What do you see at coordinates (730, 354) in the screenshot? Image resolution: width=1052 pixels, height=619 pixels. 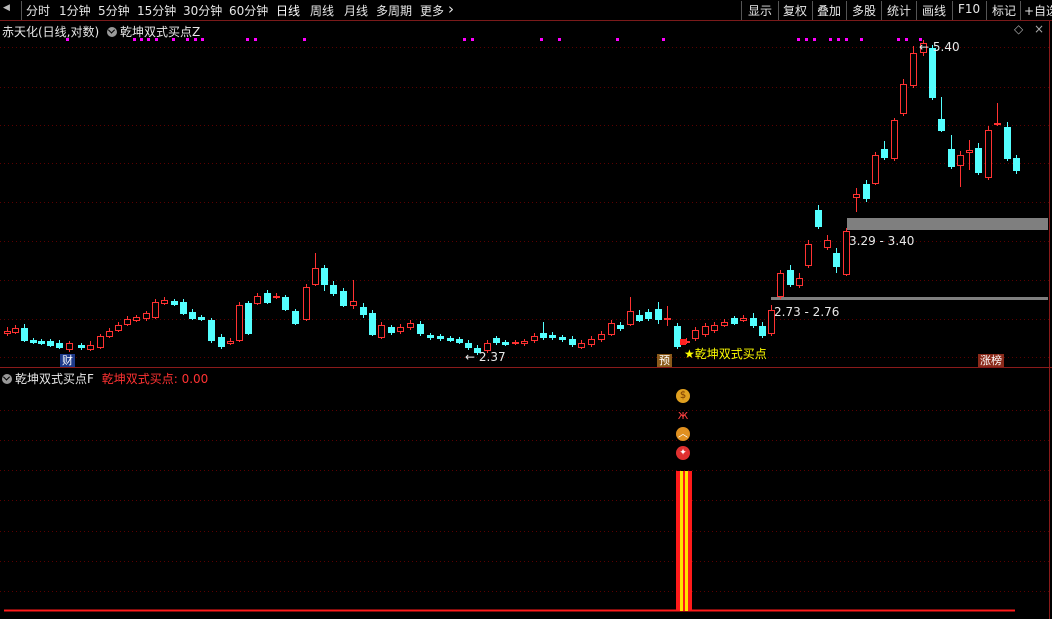 I see `signal-text: 乾坤双式买点` at bounding box center [730, 354].